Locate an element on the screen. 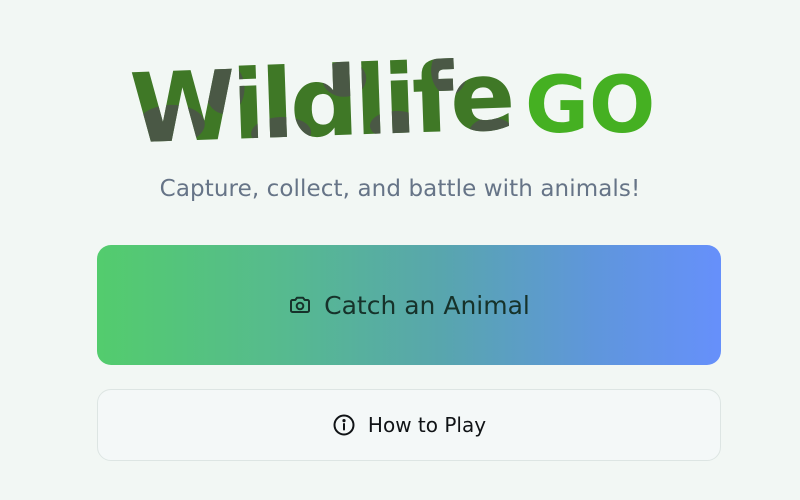  catch-animal-label: Catch an Animal is located at coordinates (427, 305).